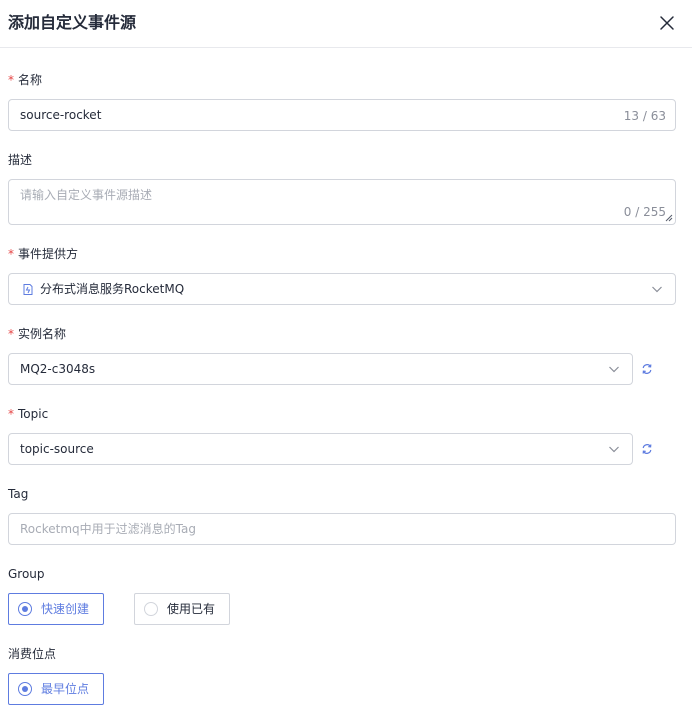 The width and height of the screenshot is (692, 721). What do you see at coordinates (644, 212) in the screenshot?
I see `description-char-counter: 0 / 255` at bounding box center [644, 212].